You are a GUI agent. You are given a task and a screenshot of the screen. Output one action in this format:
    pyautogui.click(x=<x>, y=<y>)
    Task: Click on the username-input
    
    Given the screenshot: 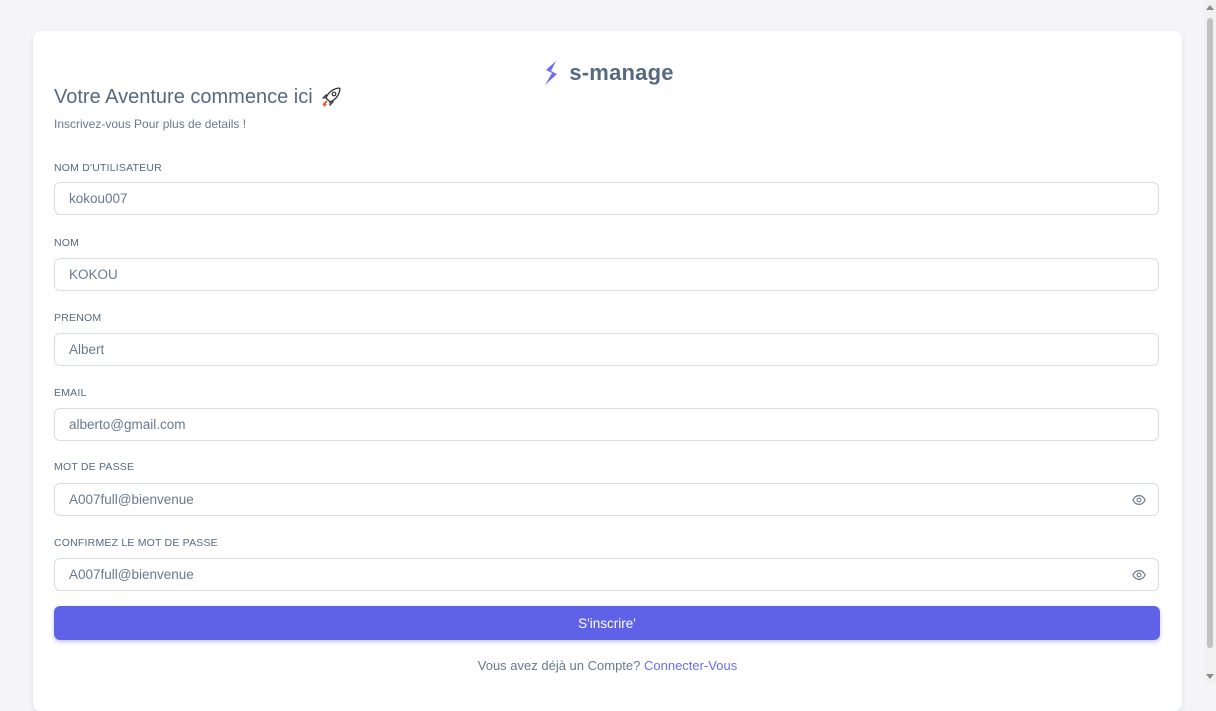 What is the action you would take?
    pyautogui.click(x=606, y=198)
    